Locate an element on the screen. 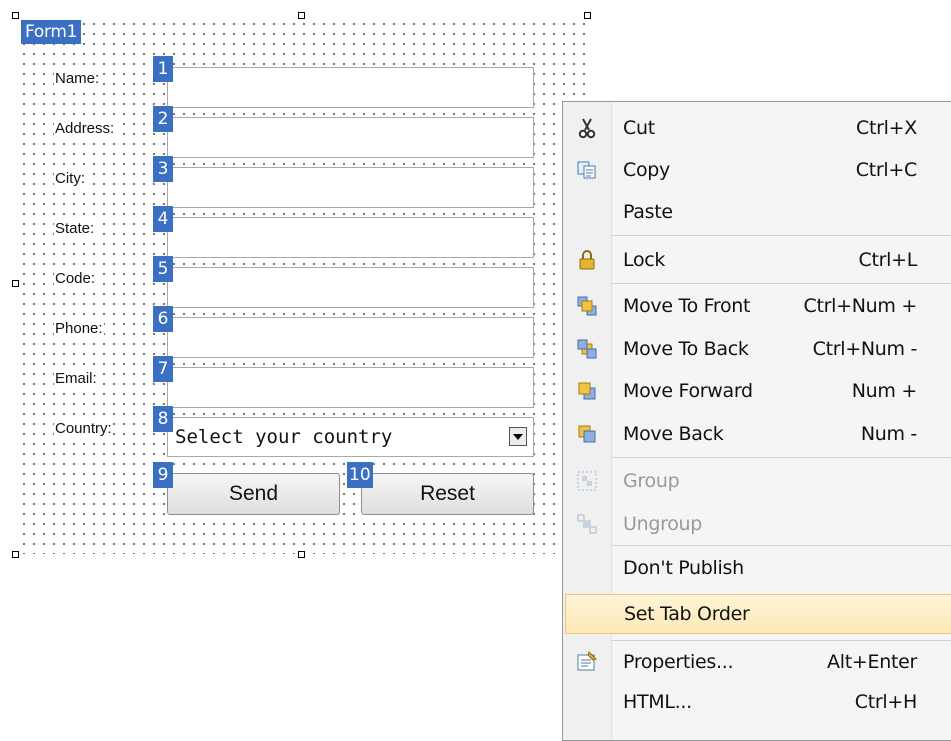 The width and height of the screenshot is (951, 741). menu-item-label: Move Back is located at coordinates (673, 434).